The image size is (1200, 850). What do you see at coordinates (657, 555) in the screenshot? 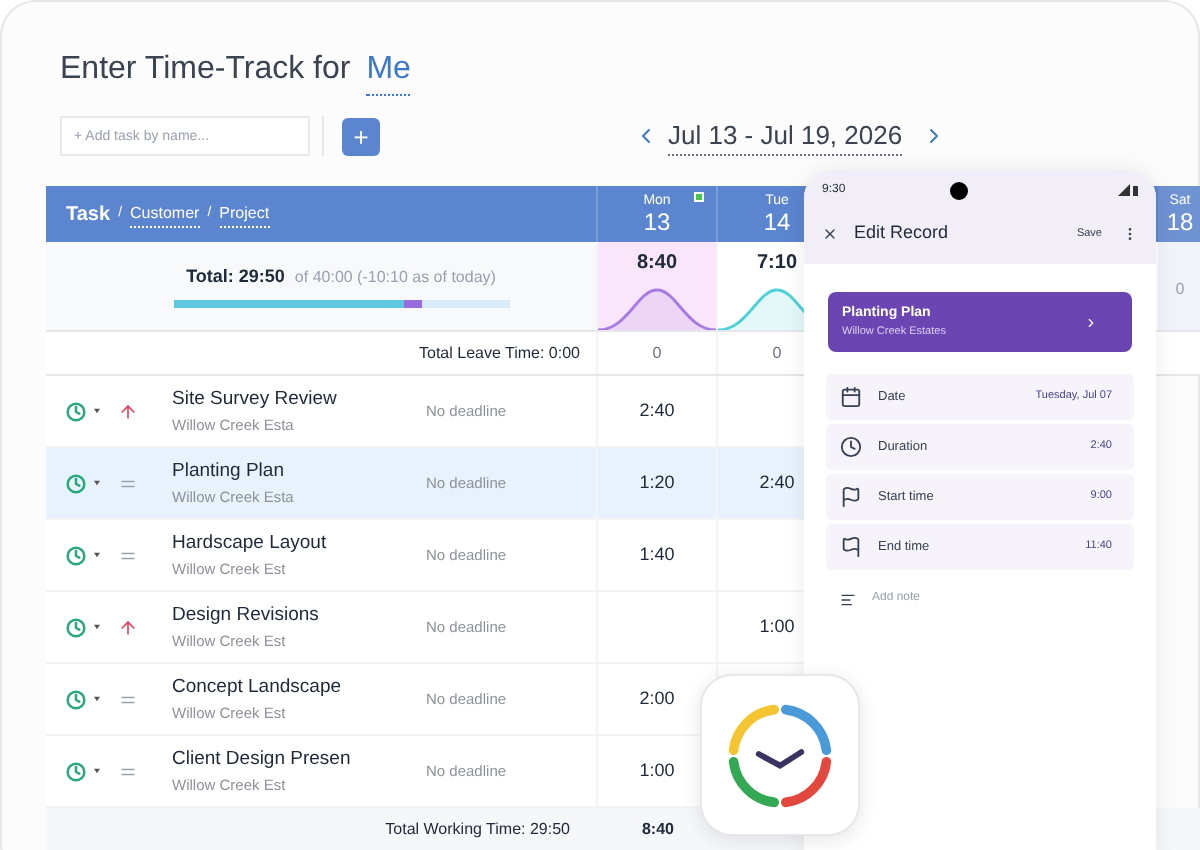
I see `hours-cell: 1:40` at bounding box center [657, 555].